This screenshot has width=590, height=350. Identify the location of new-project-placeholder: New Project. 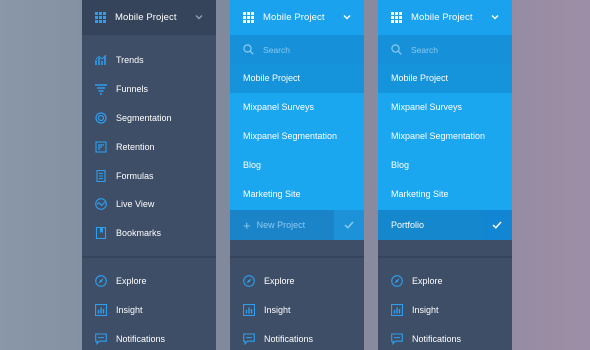
(281, 225).